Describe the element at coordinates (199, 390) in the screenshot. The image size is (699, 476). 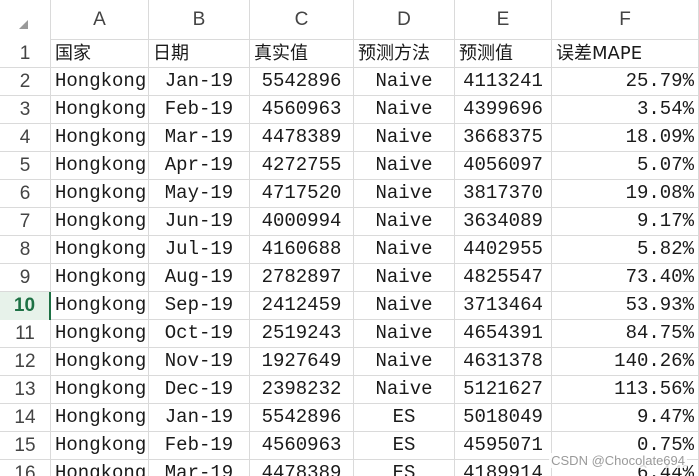
I see `cell-date: Dec-19` at that location.